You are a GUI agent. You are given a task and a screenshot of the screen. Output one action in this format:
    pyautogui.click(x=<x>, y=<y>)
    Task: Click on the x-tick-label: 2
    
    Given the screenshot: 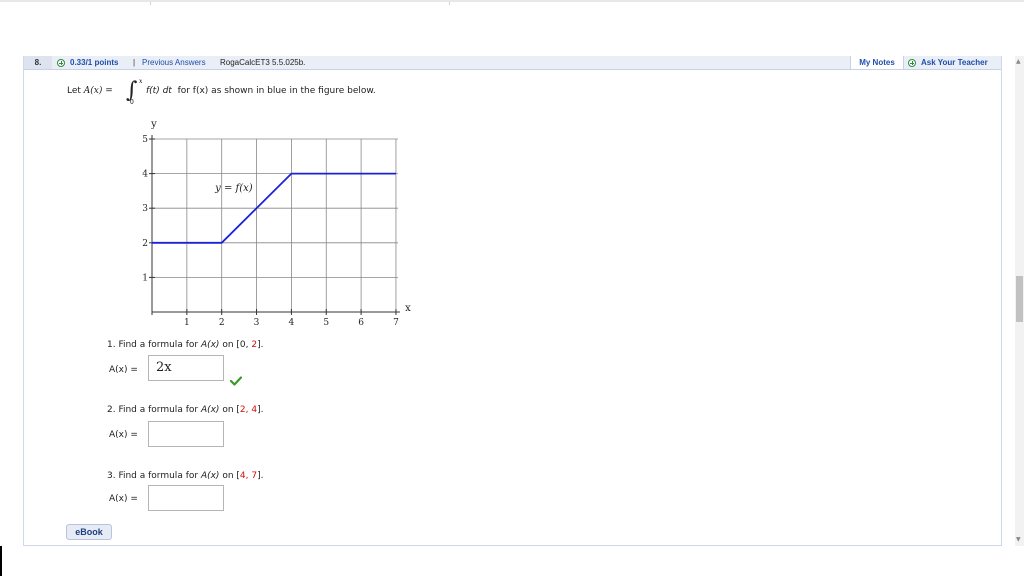 What is the action you would take?
    pyautogui.click(x=222, y=323)
    